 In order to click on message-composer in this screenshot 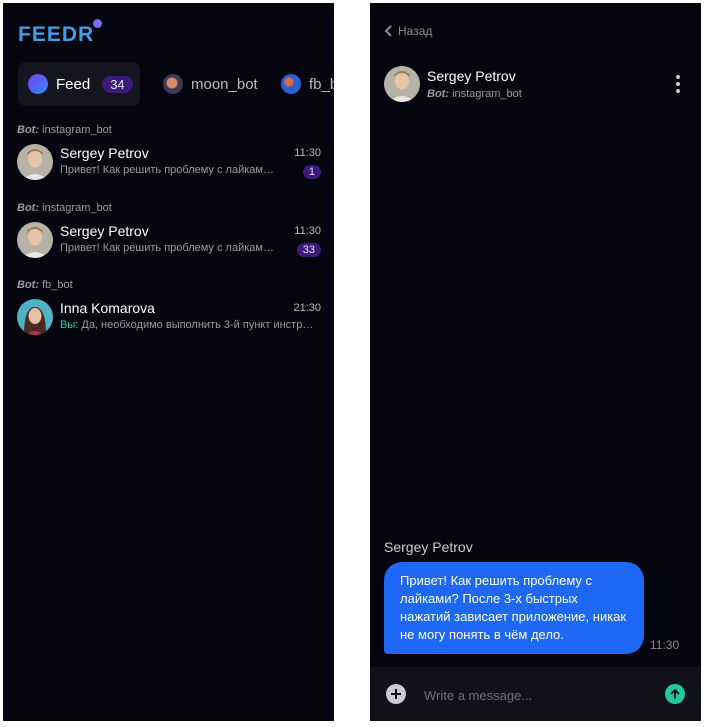, I will do `click(535, 694)`.